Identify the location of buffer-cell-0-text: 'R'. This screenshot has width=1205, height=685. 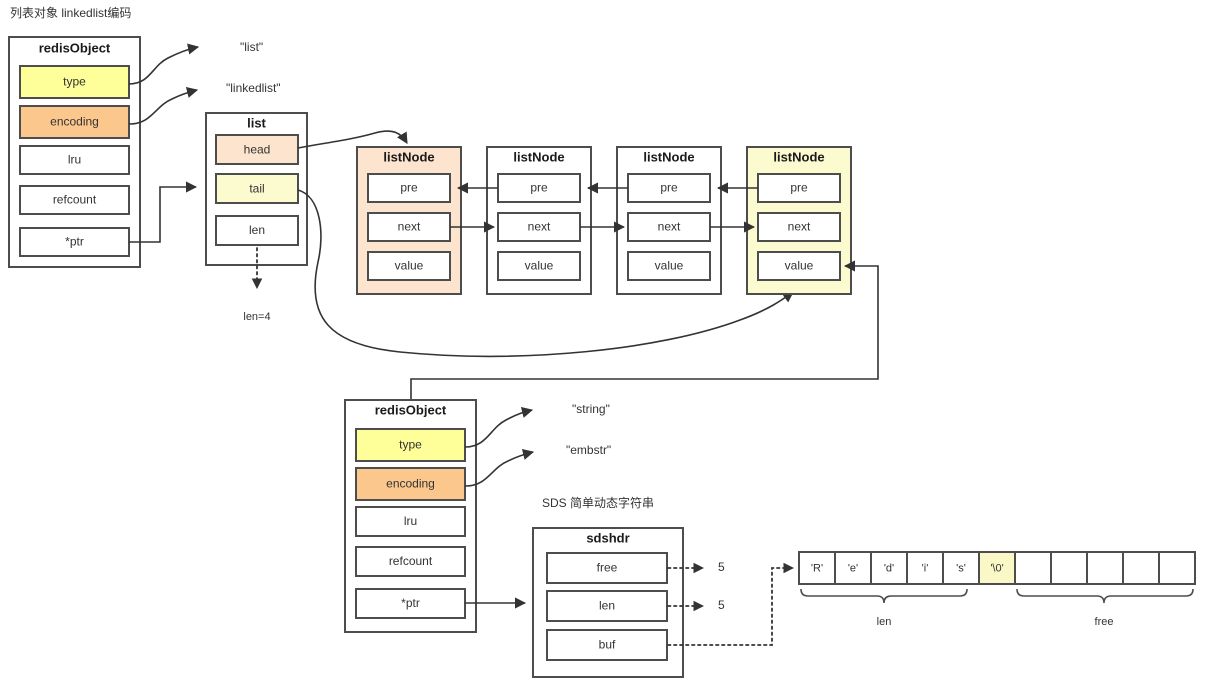
(817, 568).